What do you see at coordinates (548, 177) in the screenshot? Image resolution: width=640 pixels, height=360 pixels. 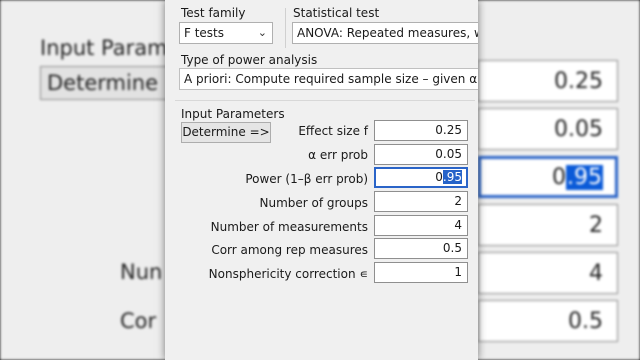 I see `background-field-power: 0.95` at bounding box center [548, 177].